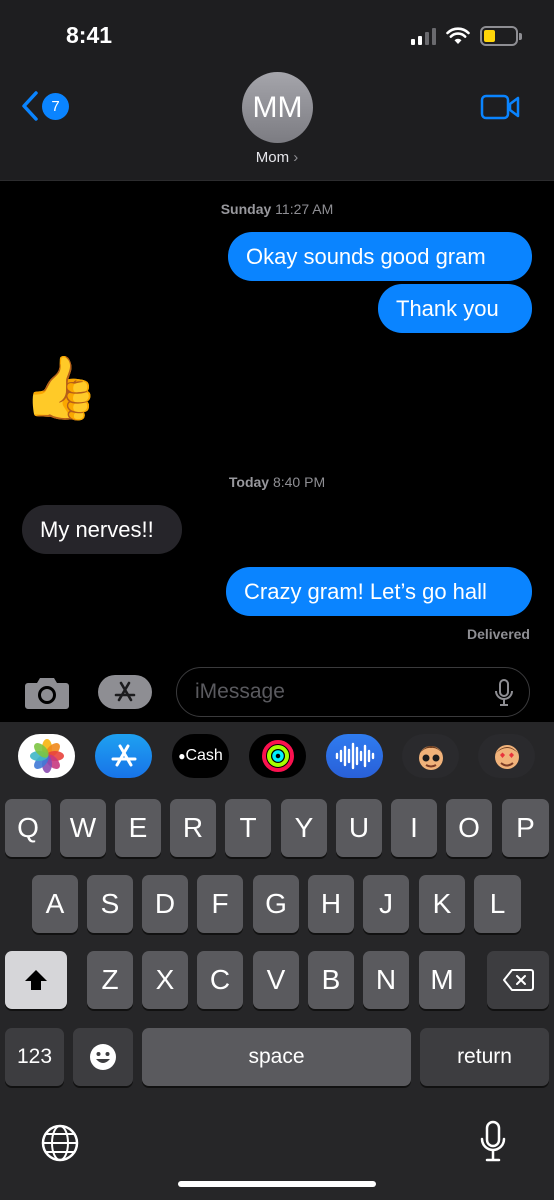 Image resolution: width=554 pixels, height=1200 pixels. I want to click on signal-icon, so click(423, 36).